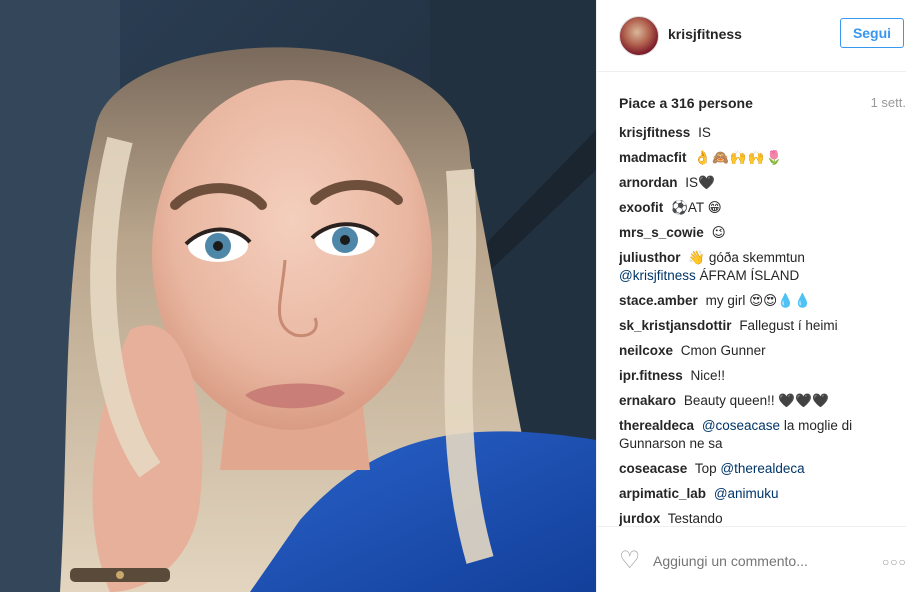  I want to click on comment-item: ipr.fitness Nice!!, so click(761, 376).